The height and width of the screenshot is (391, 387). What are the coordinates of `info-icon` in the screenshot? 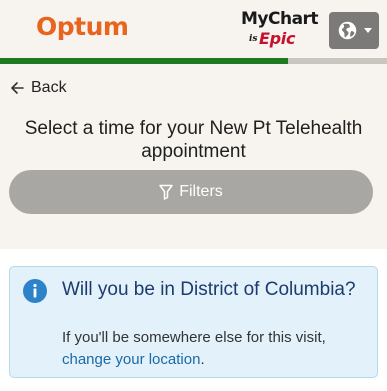 It's located at (35, 291).